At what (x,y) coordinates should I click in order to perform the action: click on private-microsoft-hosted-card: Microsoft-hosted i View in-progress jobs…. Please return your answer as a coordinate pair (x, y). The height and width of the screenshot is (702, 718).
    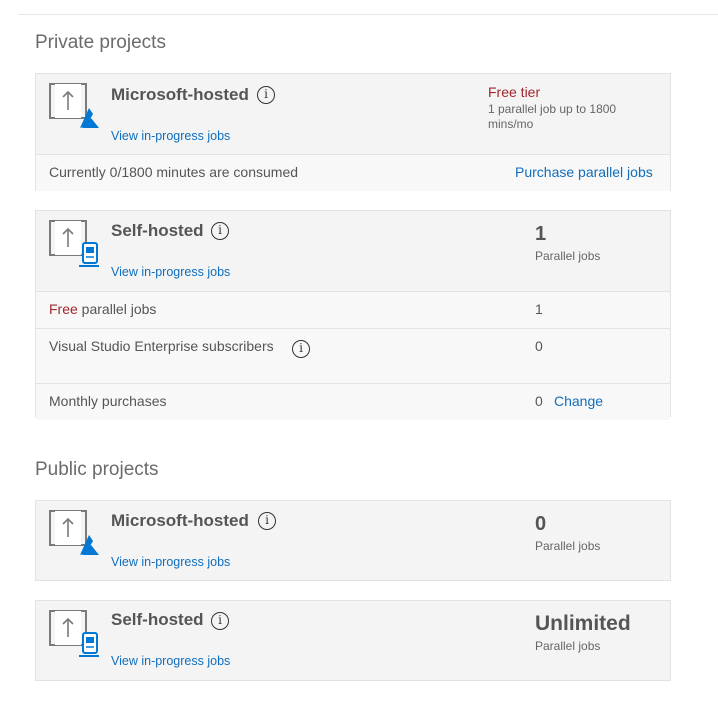
    Looking at the image, I should click on (353, 132).